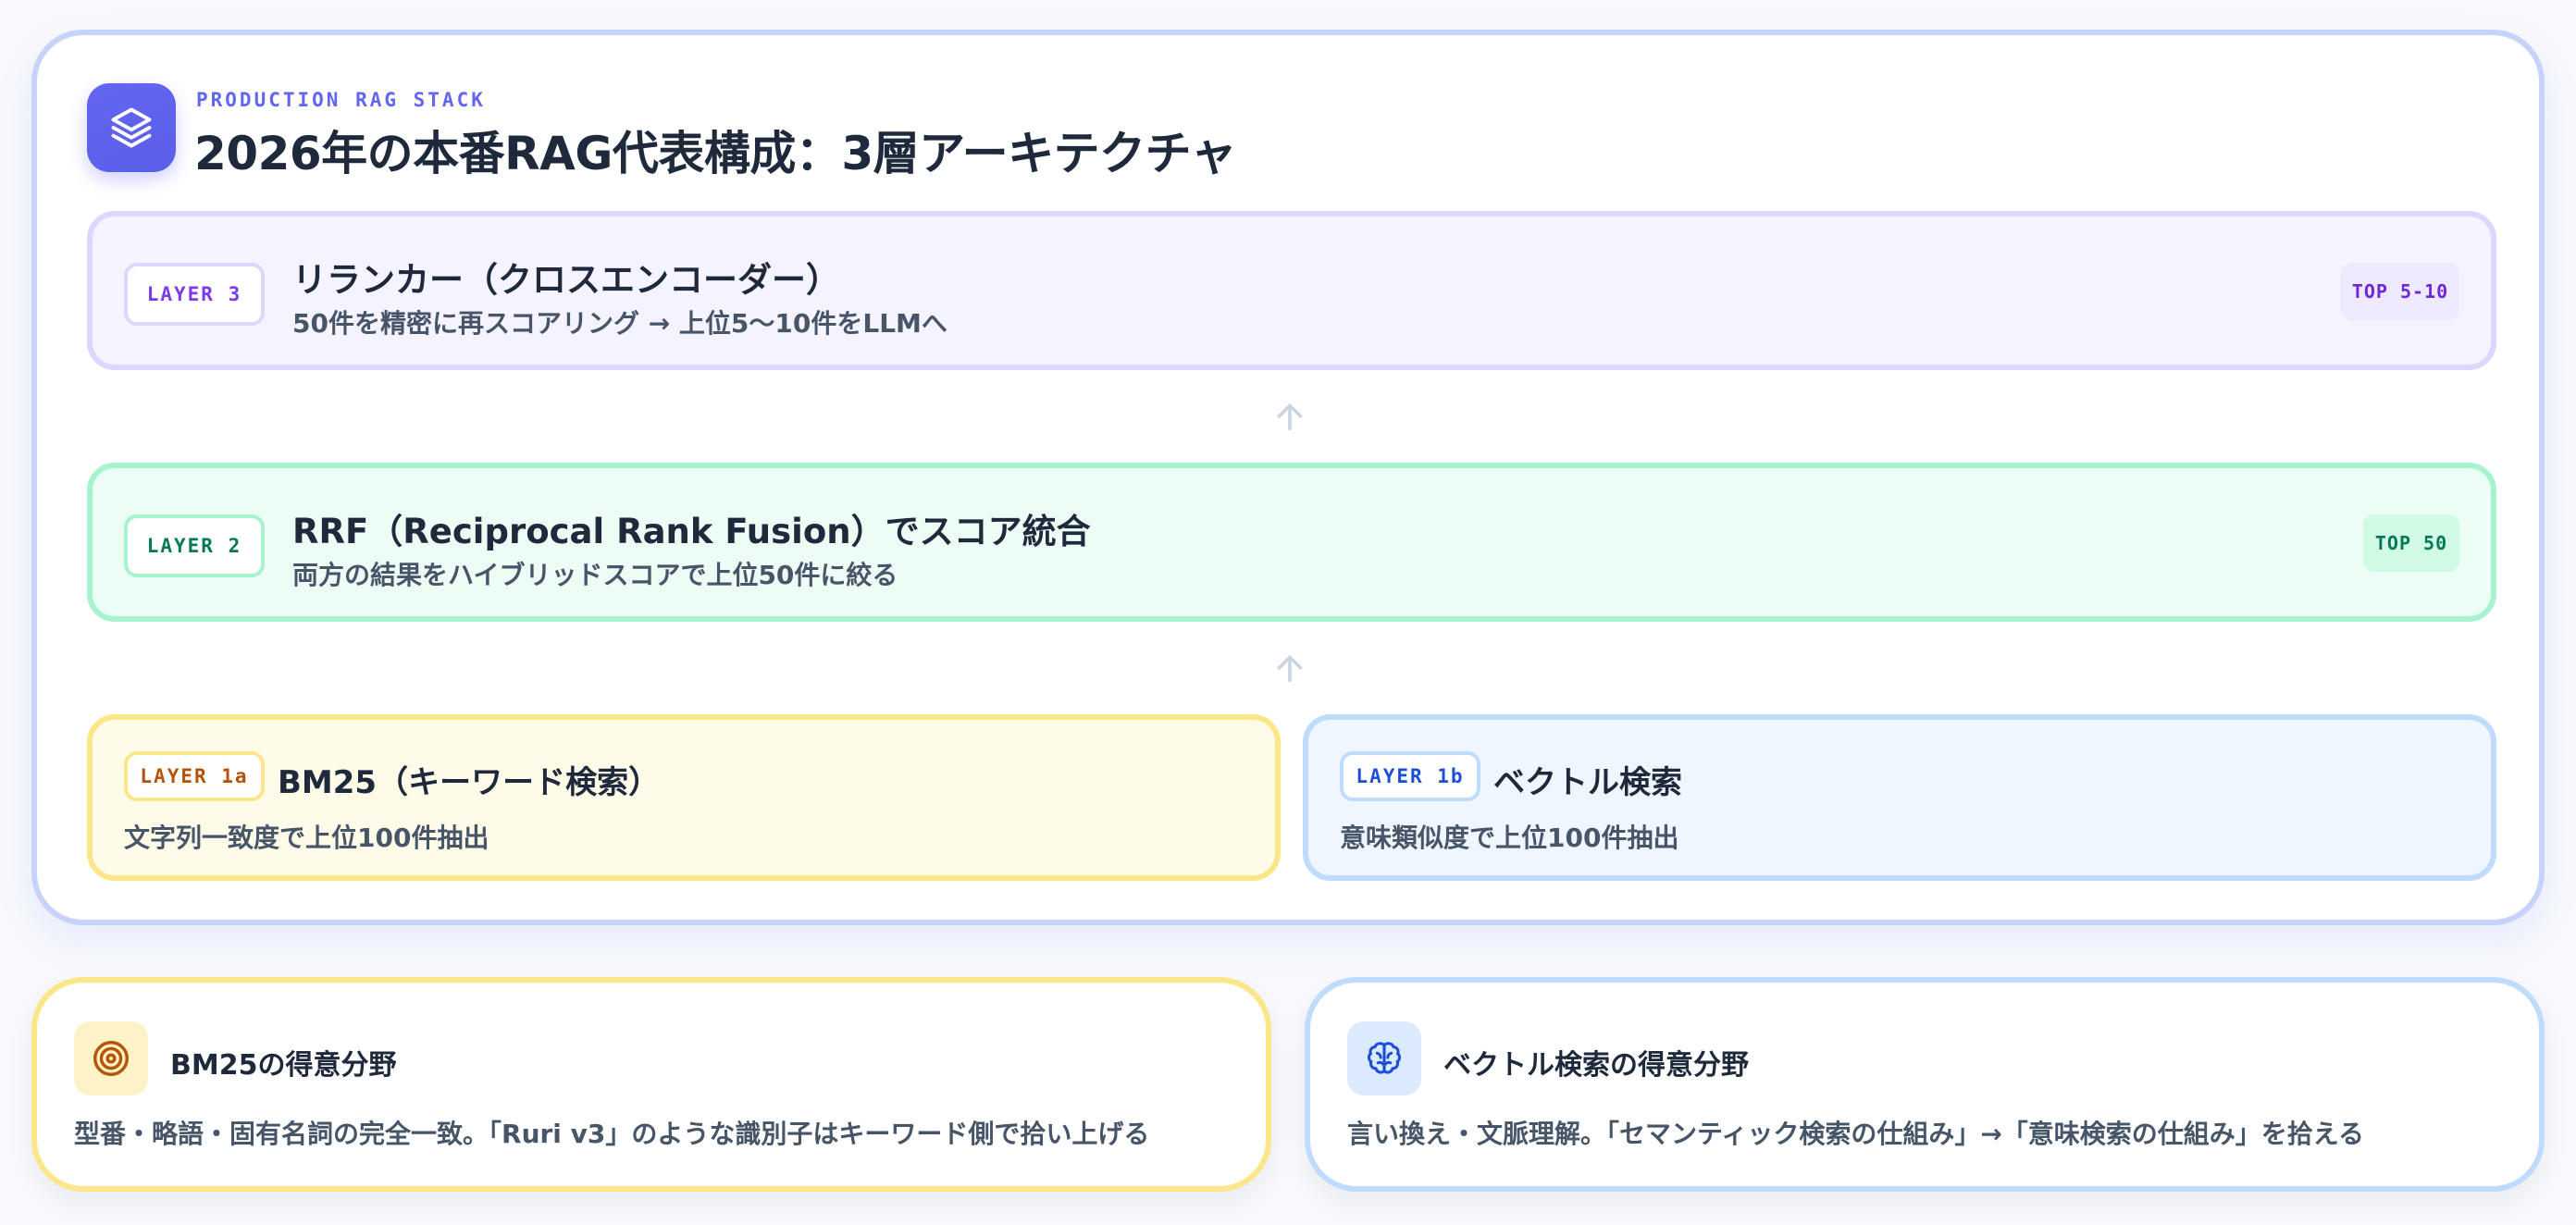 Image resolution: width=2576 pixels, height=1225 pixels. What do you see at coordinates (1509, 838) in the screenshot?
I see `layer-1b-description: 意味類似度で上位100件抽出` at bounding box center [1509, 838].